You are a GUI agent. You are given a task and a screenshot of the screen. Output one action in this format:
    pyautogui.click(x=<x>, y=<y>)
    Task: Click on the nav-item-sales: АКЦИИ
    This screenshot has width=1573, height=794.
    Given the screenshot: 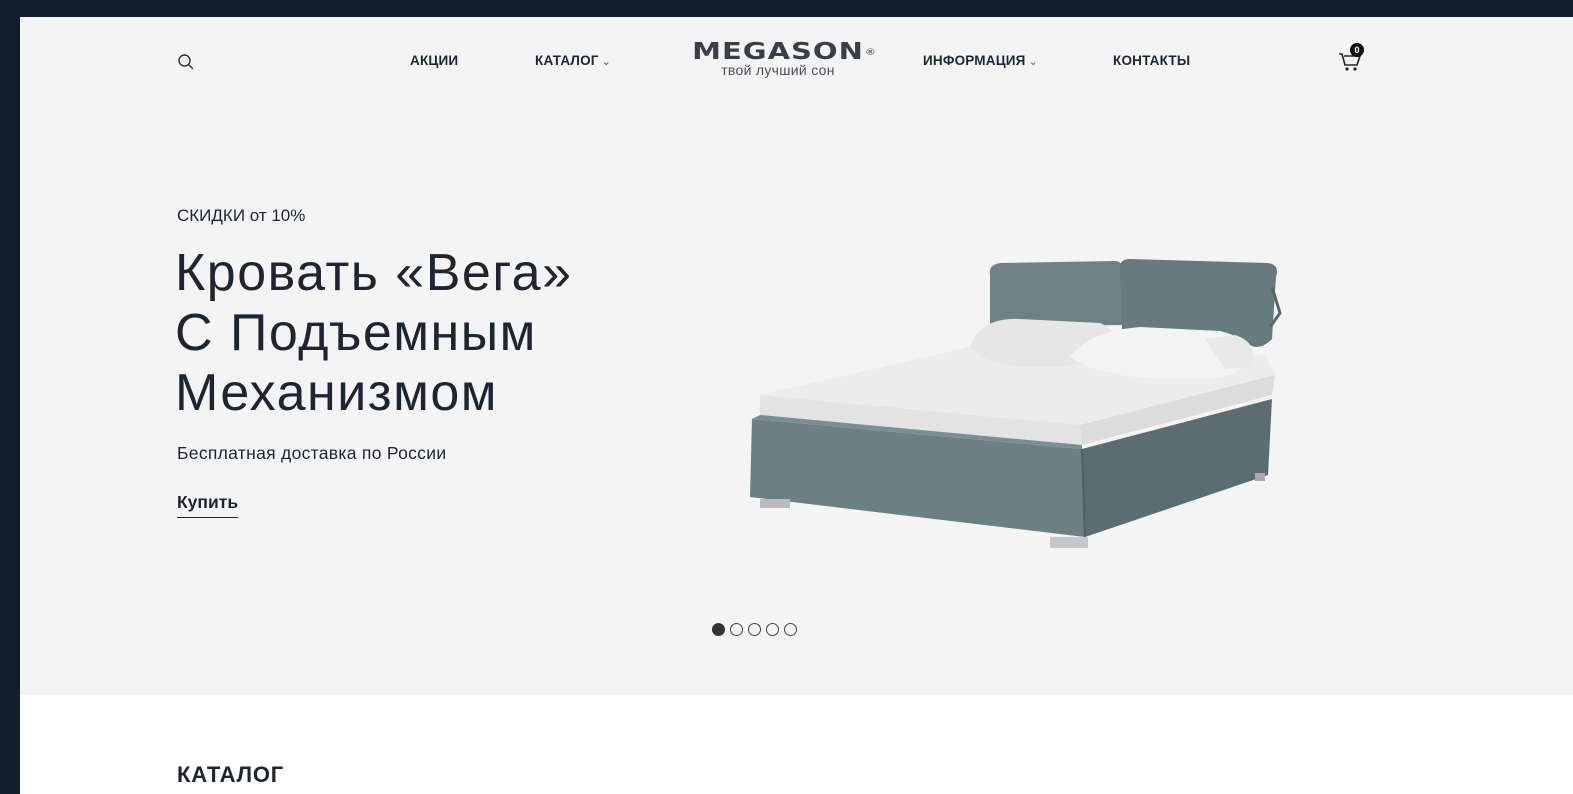 What is the action you would take?
    pyautogui.click(x=434, y=60)
    